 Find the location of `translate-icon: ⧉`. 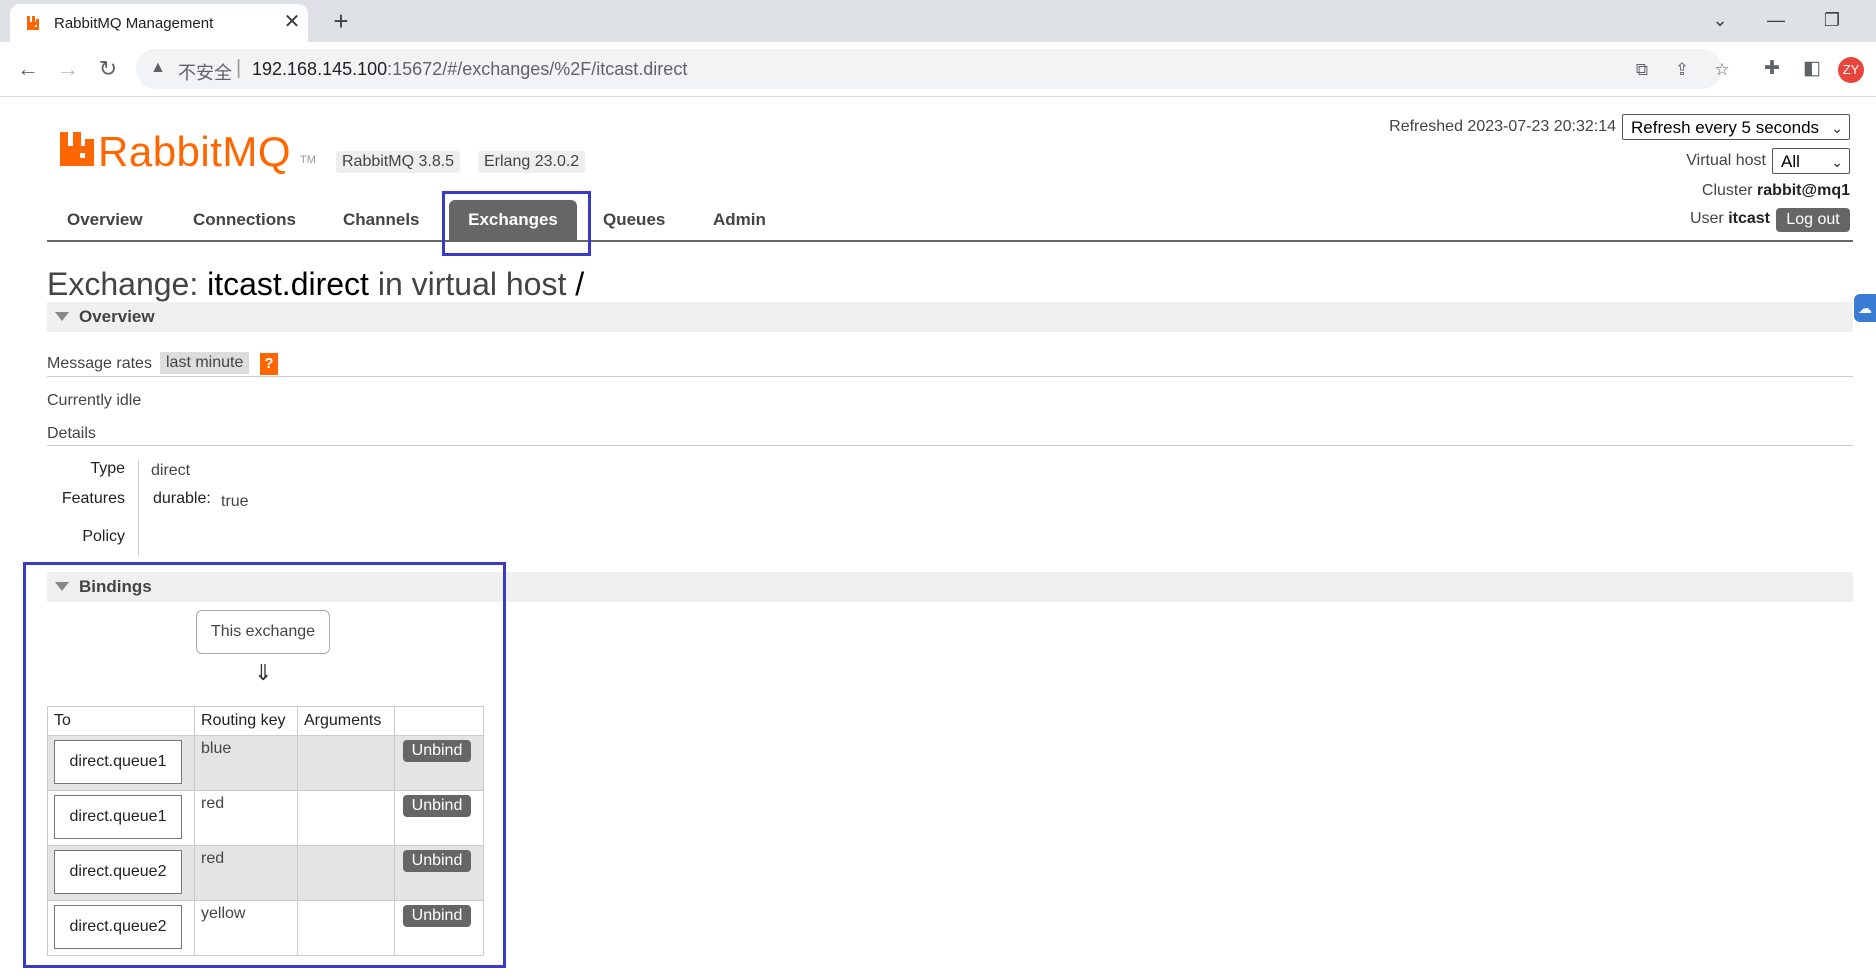

translate-icon: ⧉ is located at coordinates (1642, 70).